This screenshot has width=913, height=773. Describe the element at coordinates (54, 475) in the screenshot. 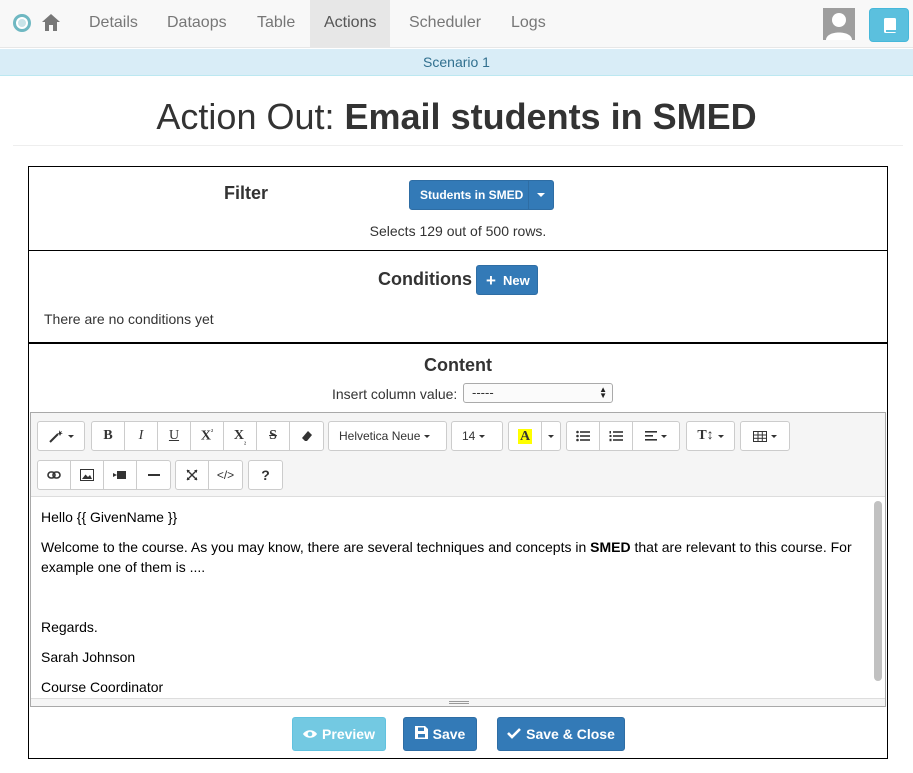

I see `insert-link-button` at that location.